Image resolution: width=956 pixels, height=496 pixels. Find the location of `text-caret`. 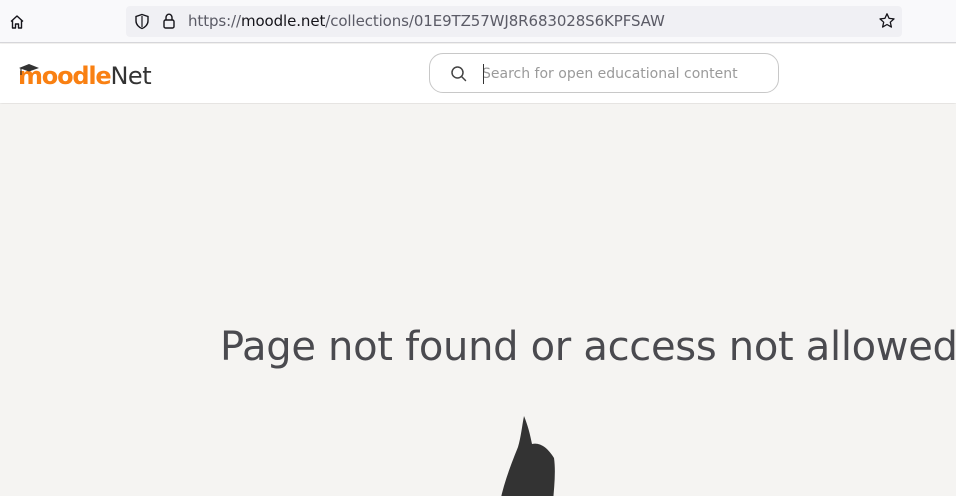

text-caret is located at coordinates (483, 74).